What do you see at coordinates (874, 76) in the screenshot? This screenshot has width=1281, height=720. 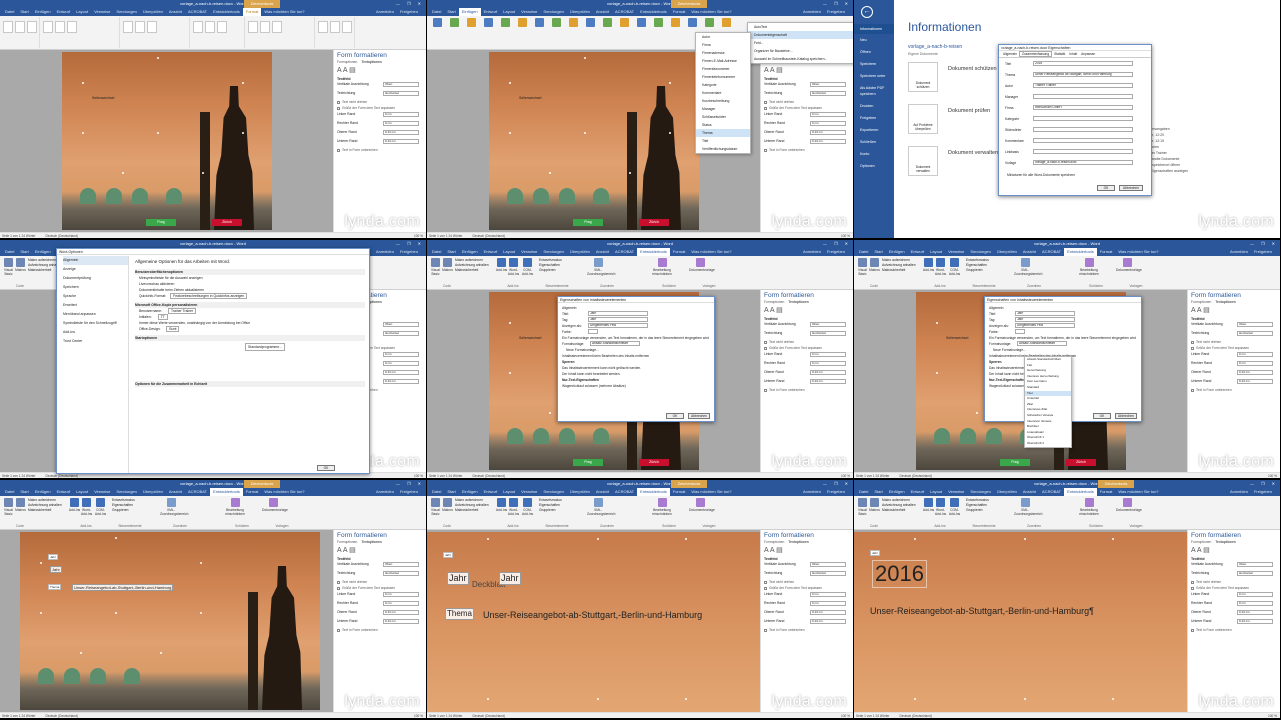 I see `nav-item: Speichern unter` at bounding box center [874, 76].